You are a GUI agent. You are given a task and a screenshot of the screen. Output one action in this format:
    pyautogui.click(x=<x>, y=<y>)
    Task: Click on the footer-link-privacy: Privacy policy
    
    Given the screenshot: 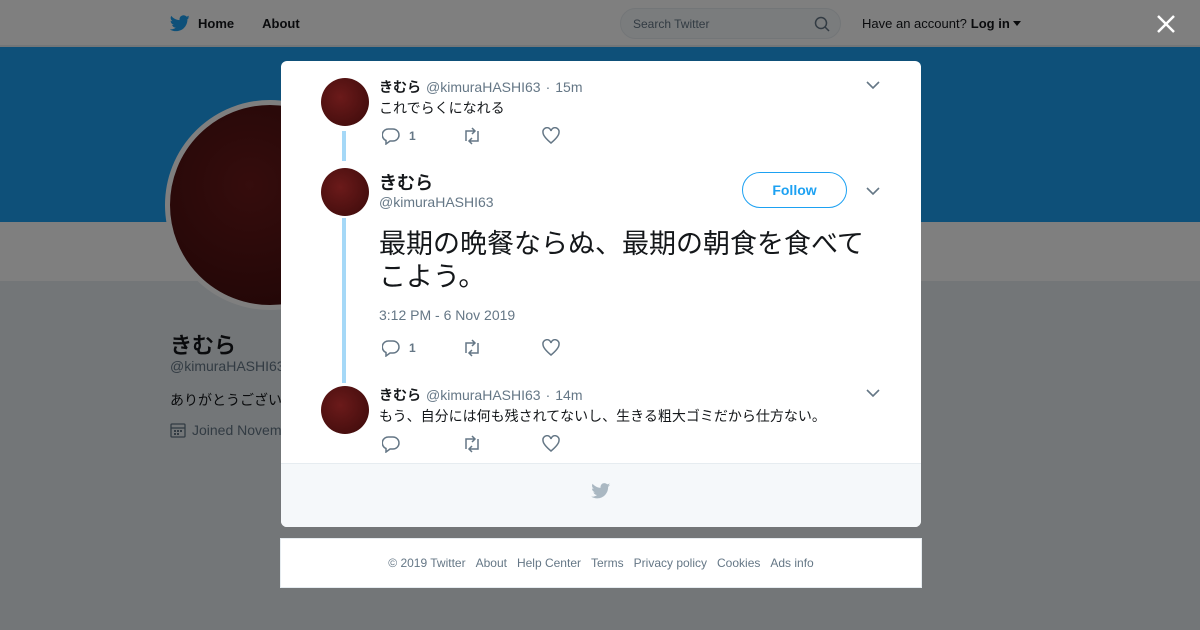 What is the action you would take?
    pyautogui.click(x=670, y=563)
    